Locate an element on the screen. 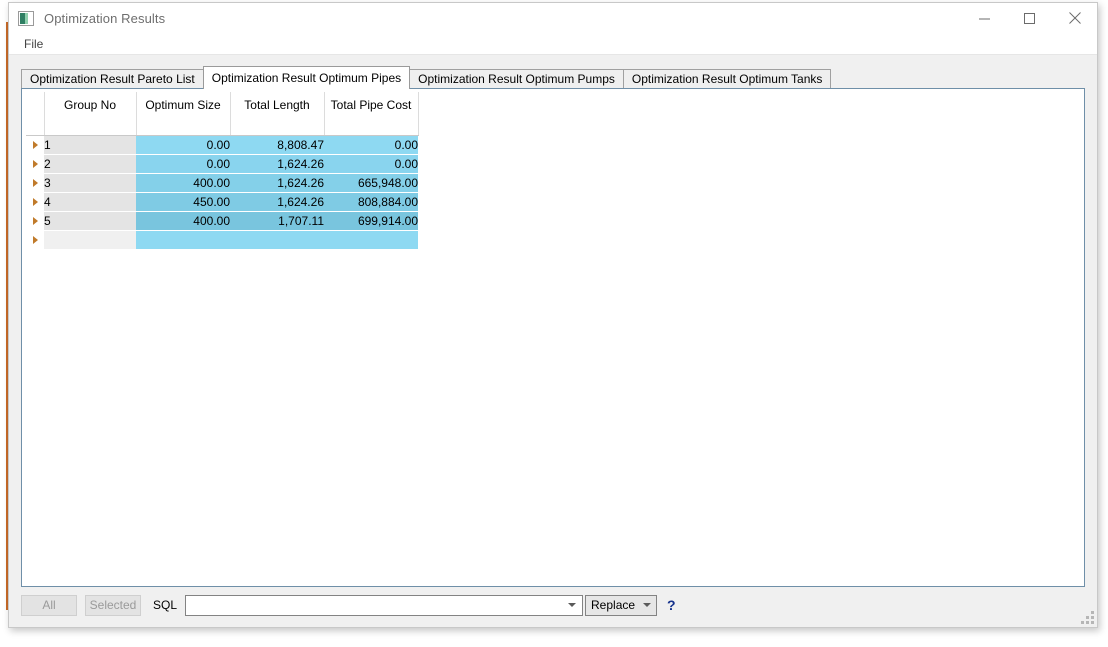 This screenshot has height=647, width=1108. column-header-optimum-size: Optimum Size is located at coordinates (183, 114).